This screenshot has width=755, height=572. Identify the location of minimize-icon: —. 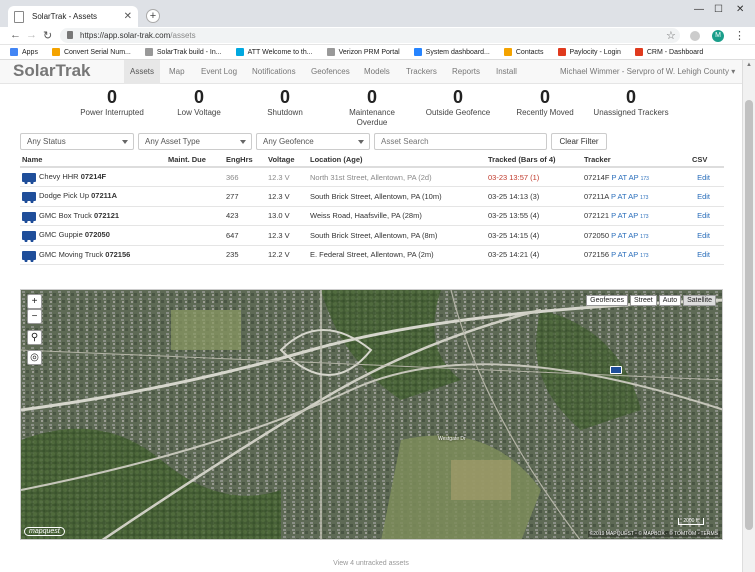
(699, 9).